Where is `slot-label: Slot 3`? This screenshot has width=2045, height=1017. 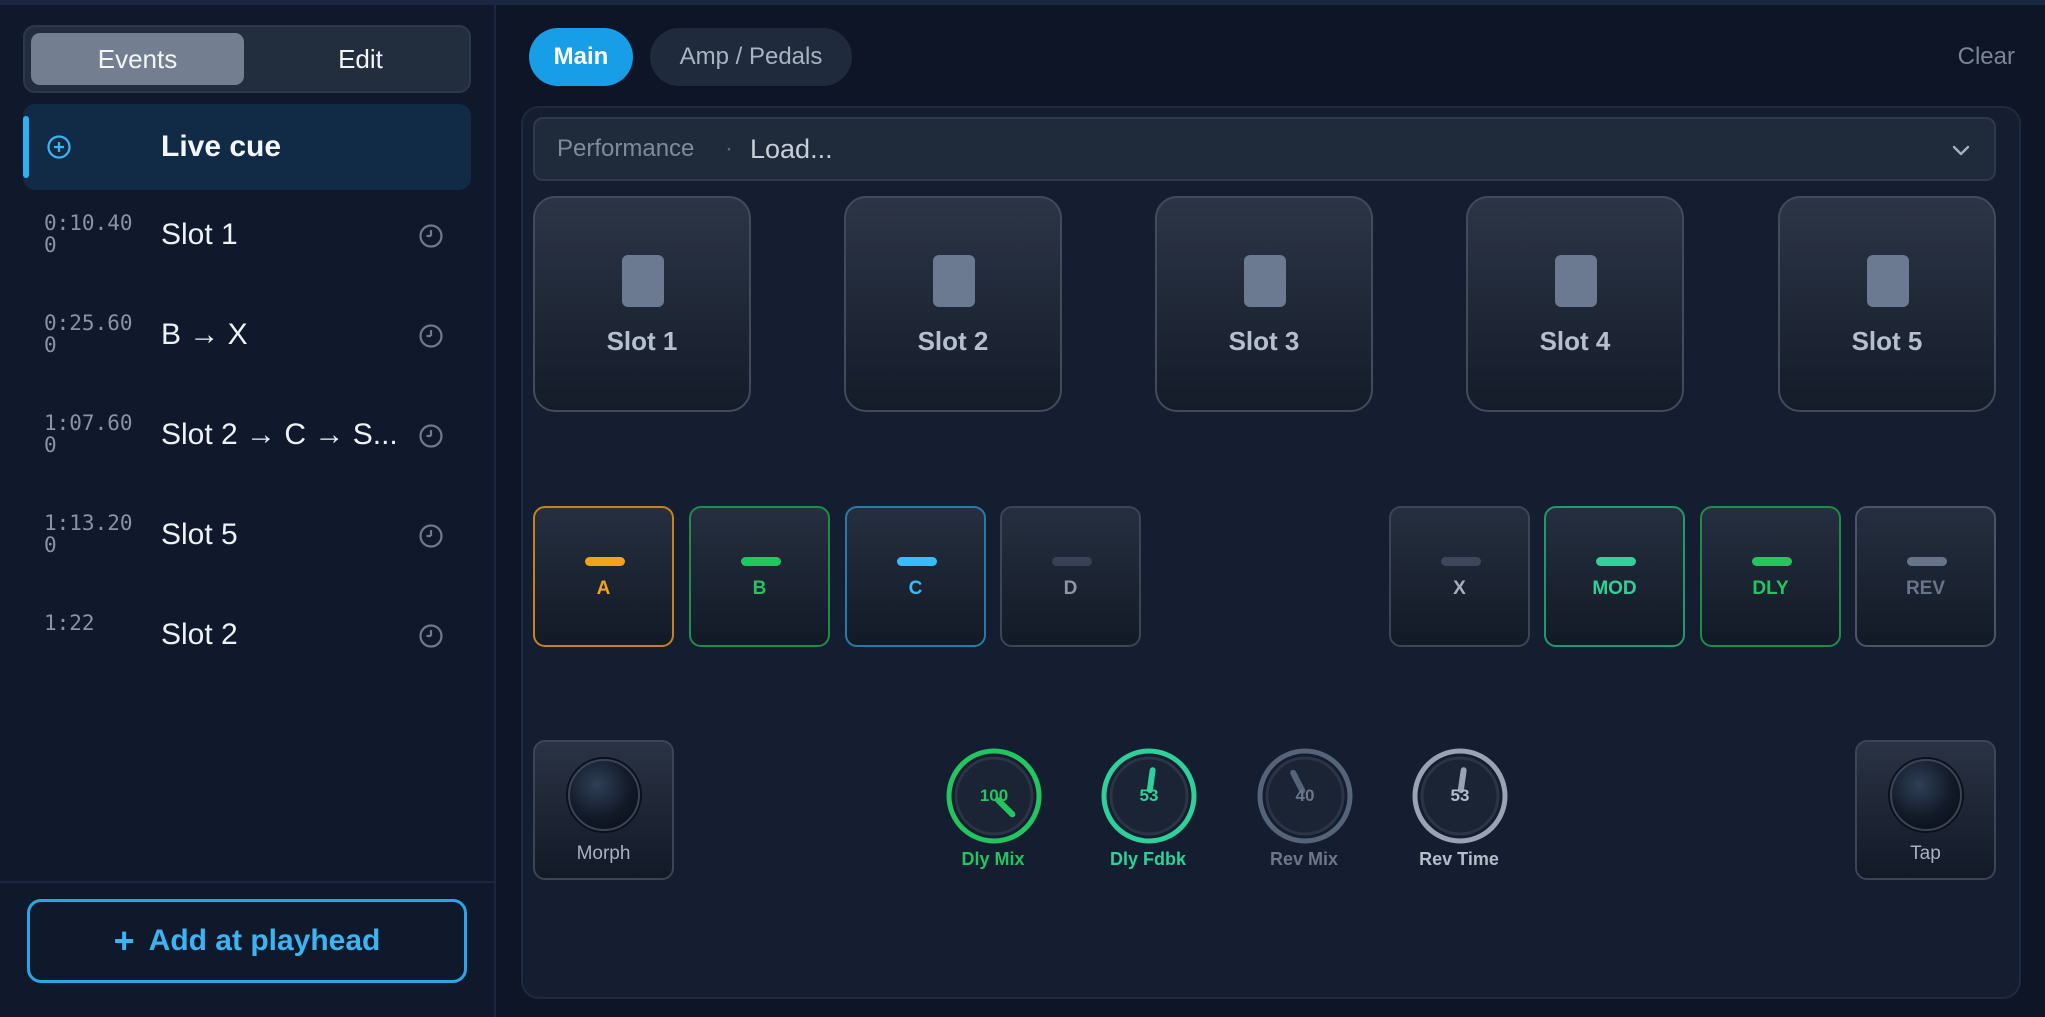 slot-label: Slot 3 is located at coordinates (1264, 341).